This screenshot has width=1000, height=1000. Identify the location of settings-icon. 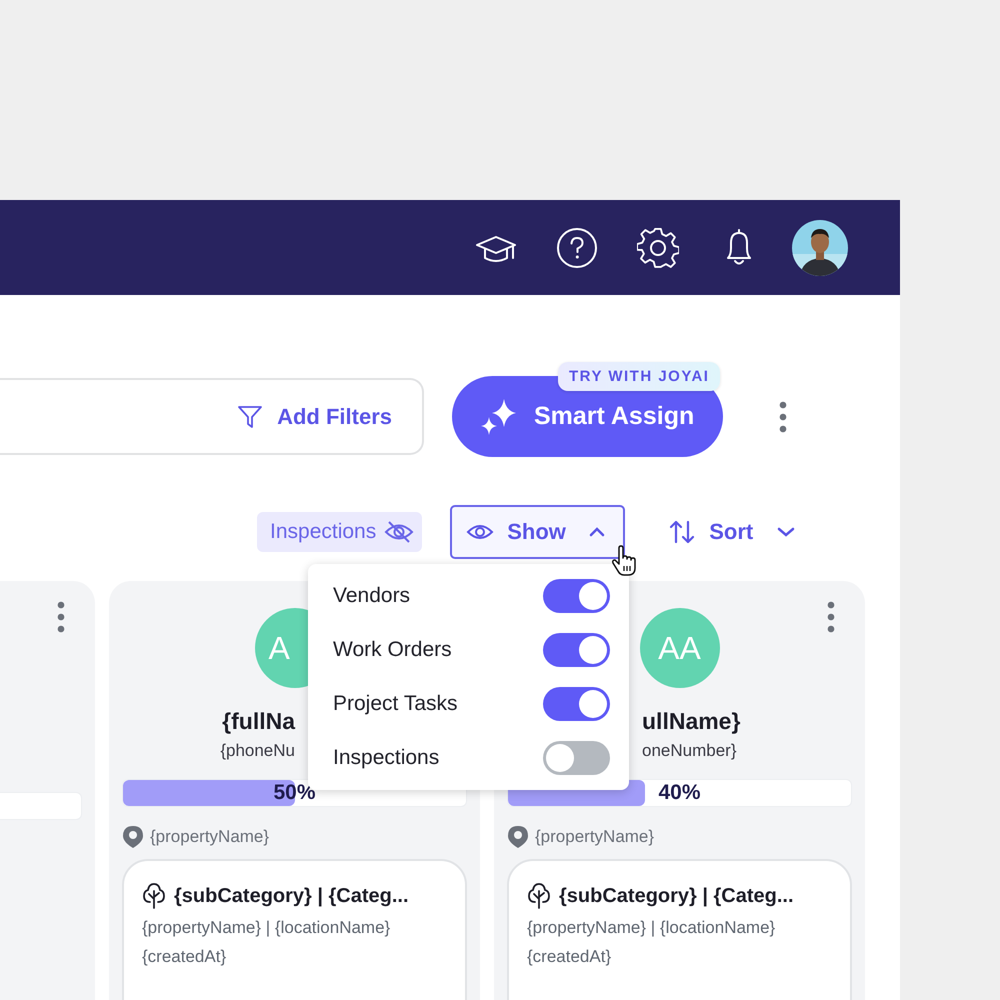
(657, 247).